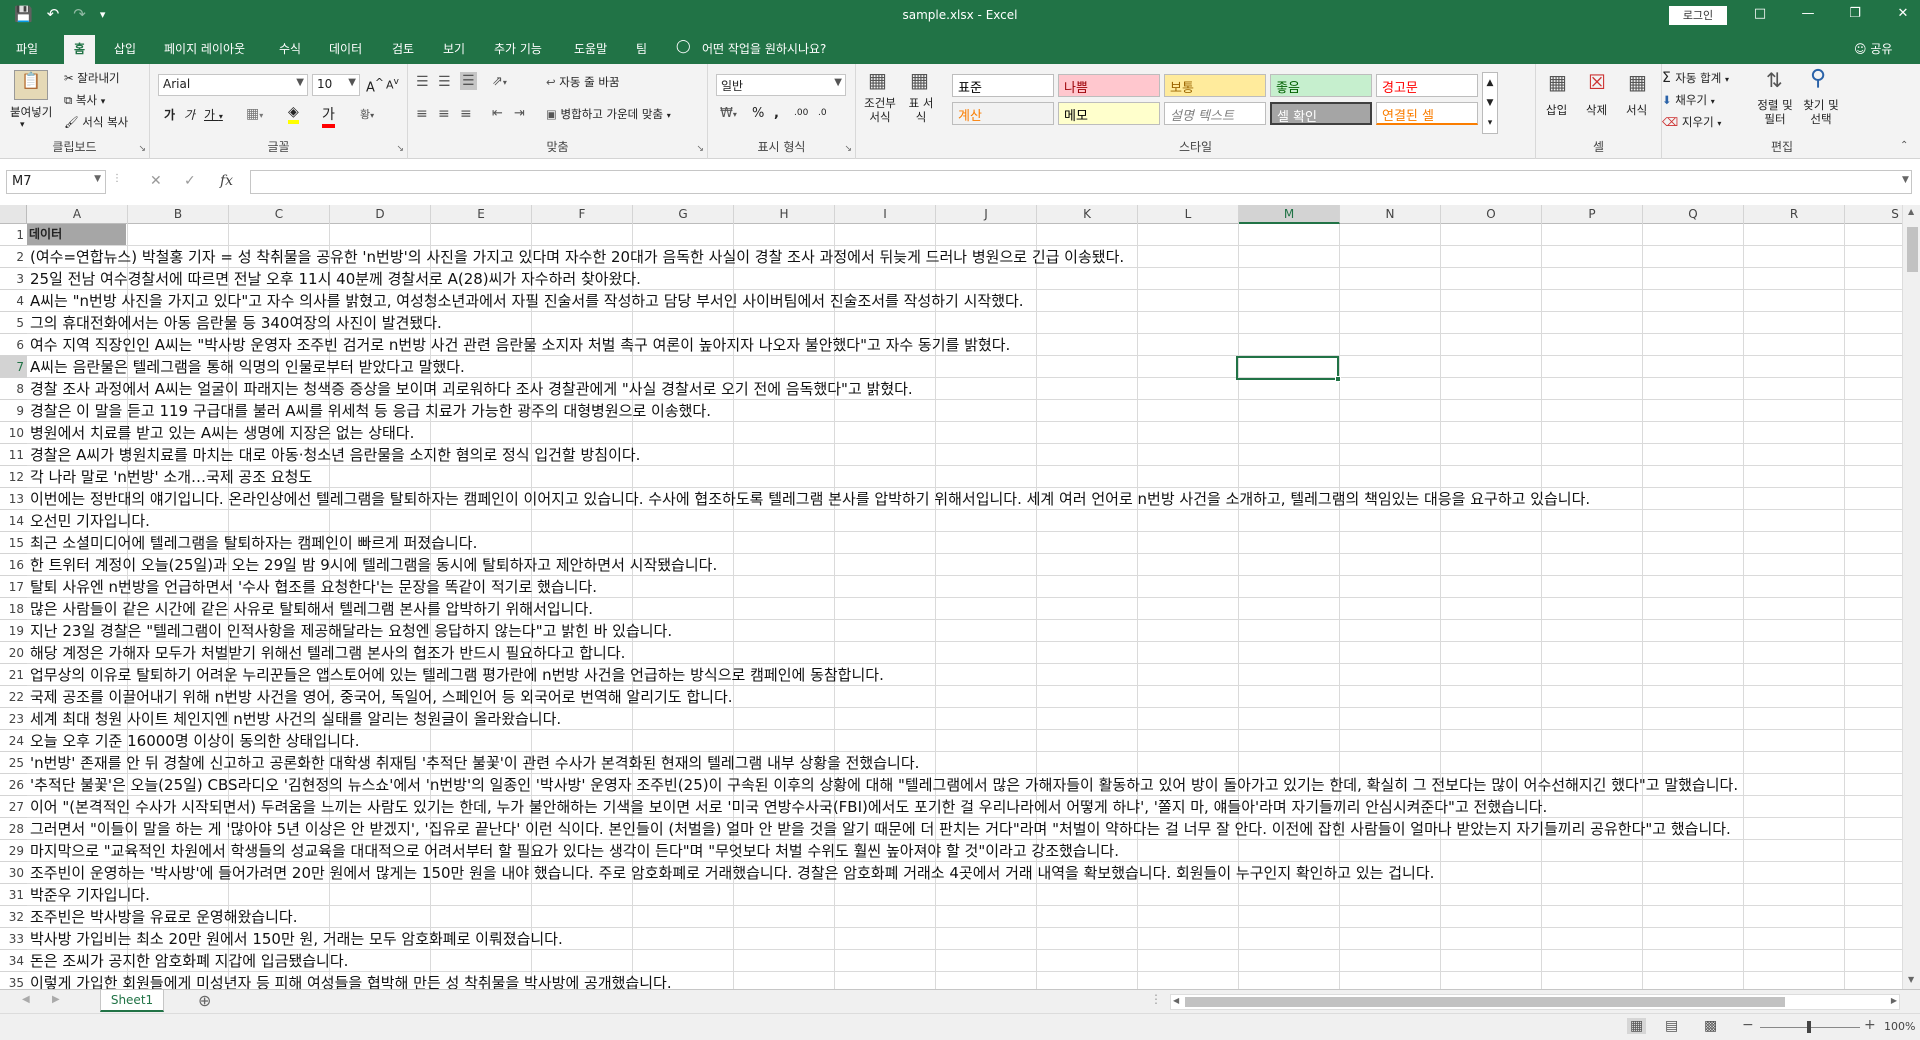 Image resolution: width=1920 pixels, height=1040 pixels. I want to click on active-cell-cursor, so click(1287, 368).